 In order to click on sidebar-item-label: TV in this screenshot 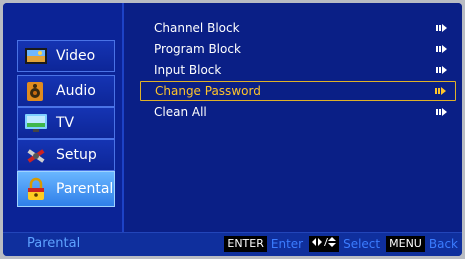, I will do `click(65, 123)`.